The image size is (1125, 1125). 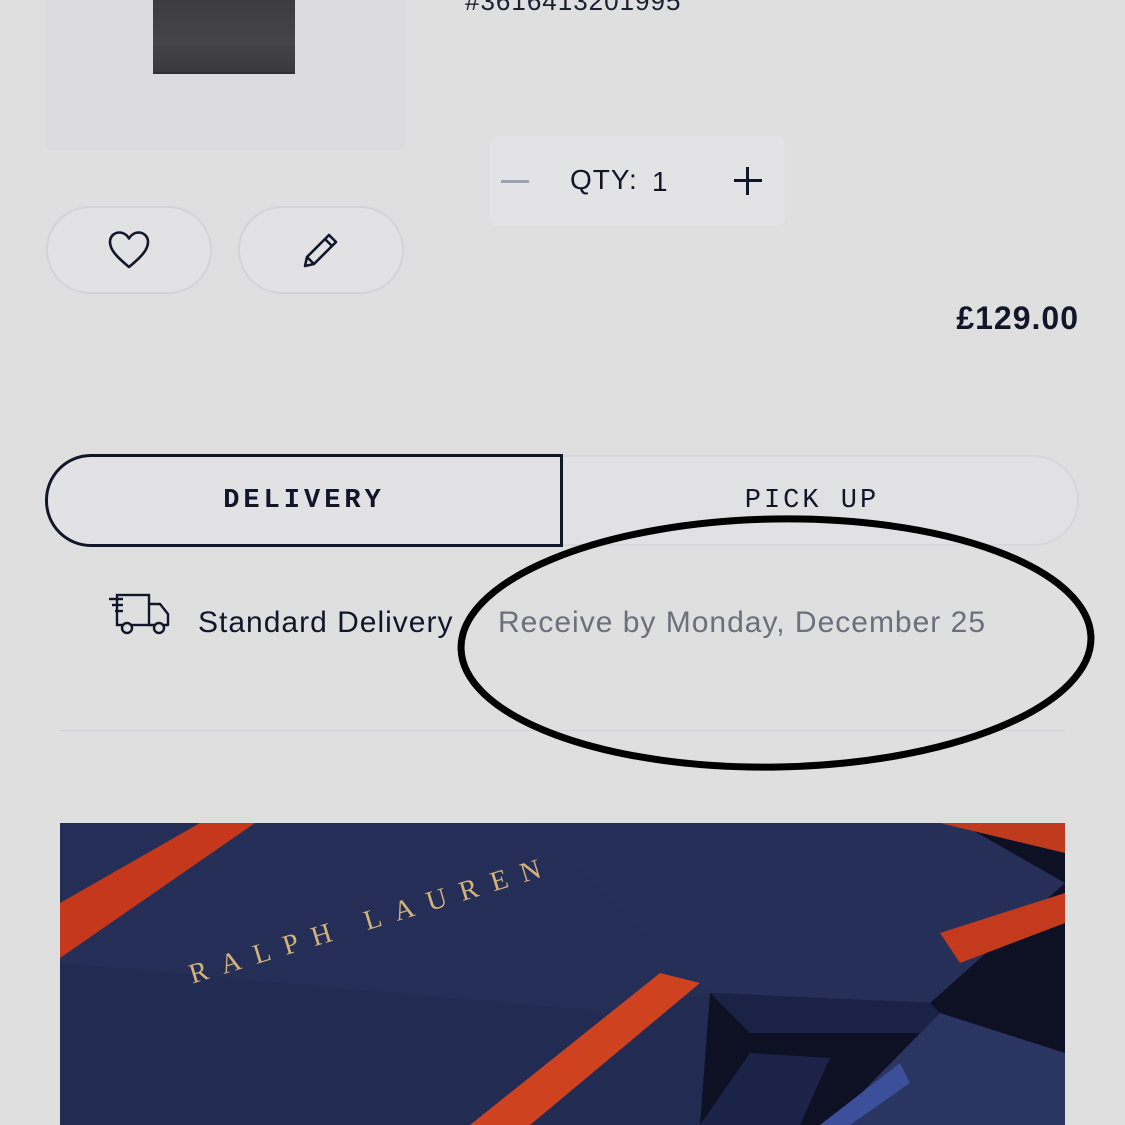 I want to click on wishlist-button, so click(x=129, y=250).